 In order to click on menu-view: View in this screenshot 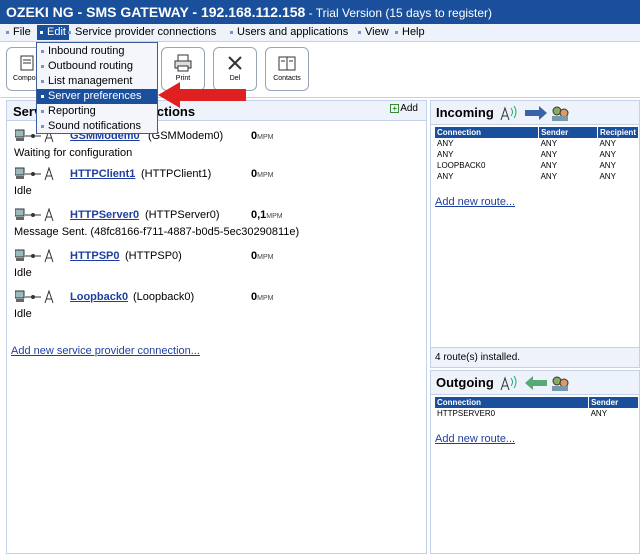, I will do `click(373, 32)`.